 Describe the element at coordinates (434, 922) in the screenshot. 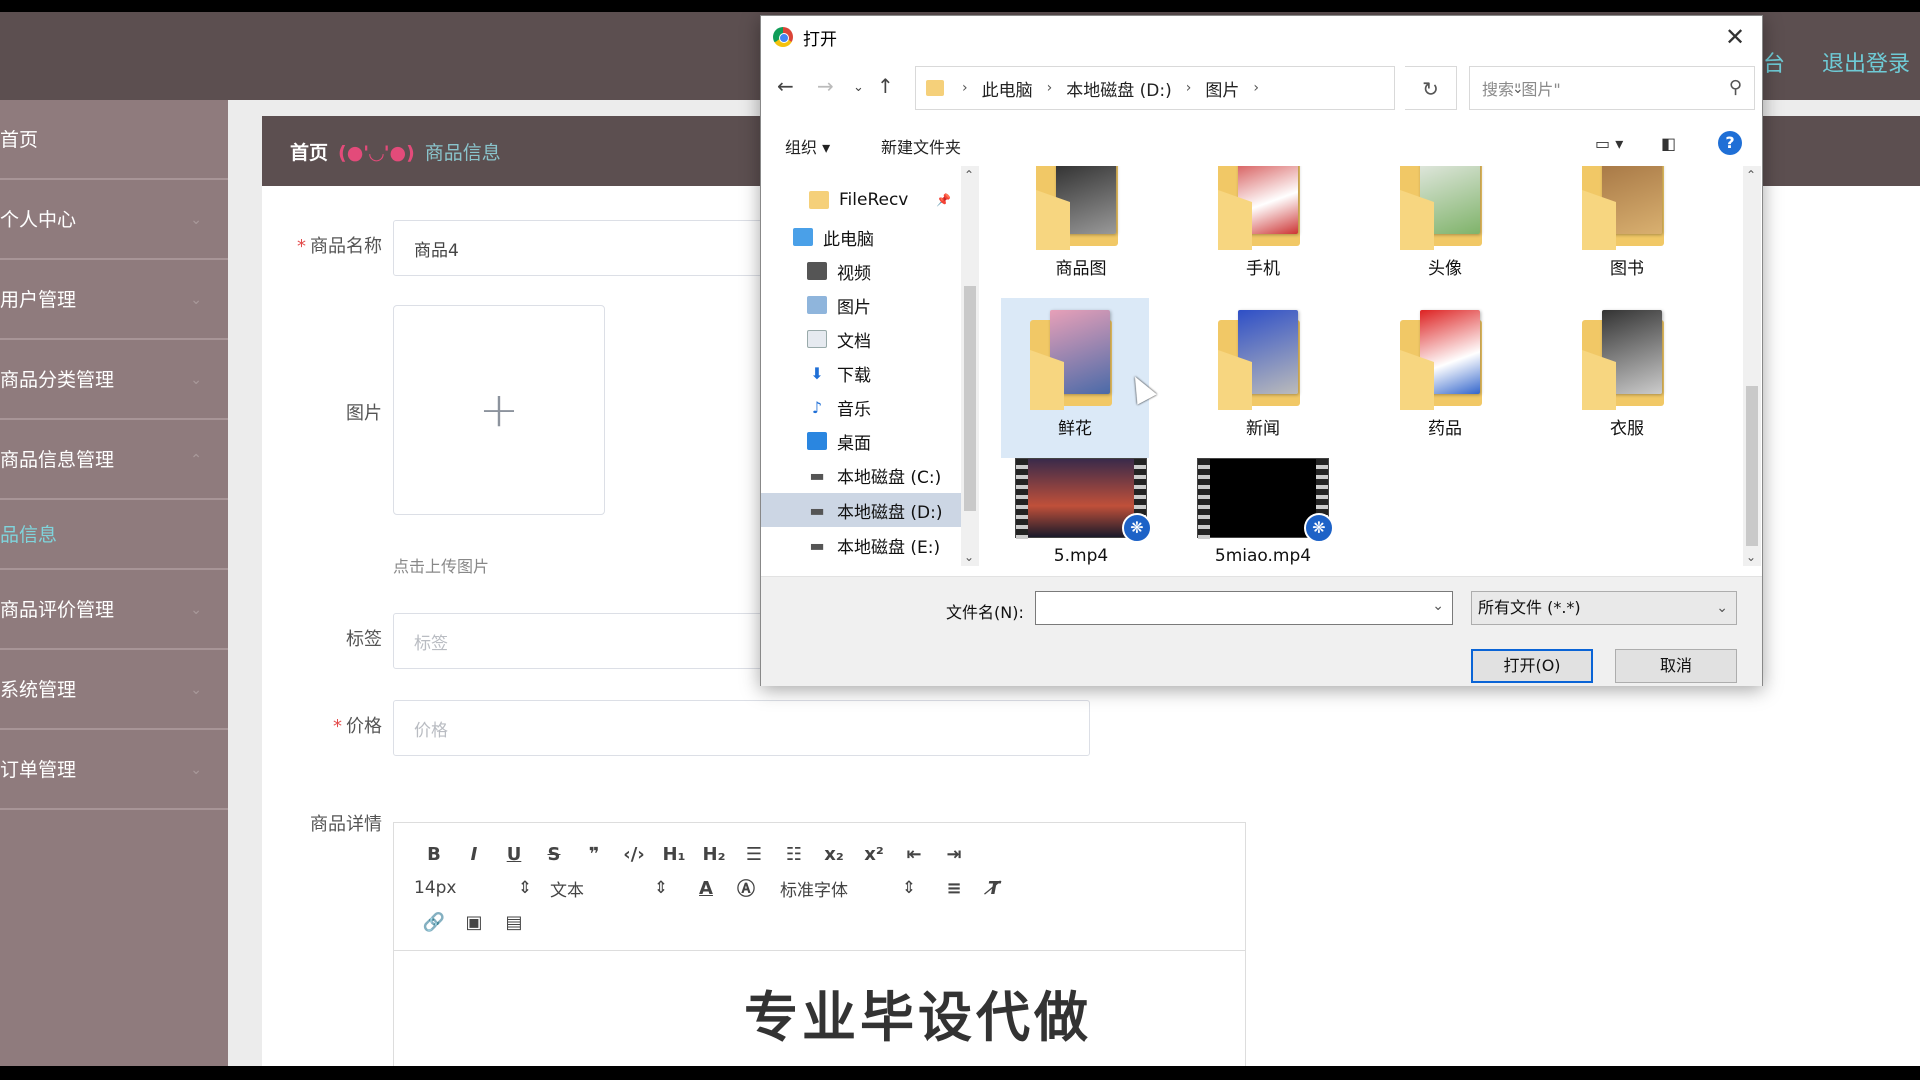

I see `link-icon: 🔗` at that location.